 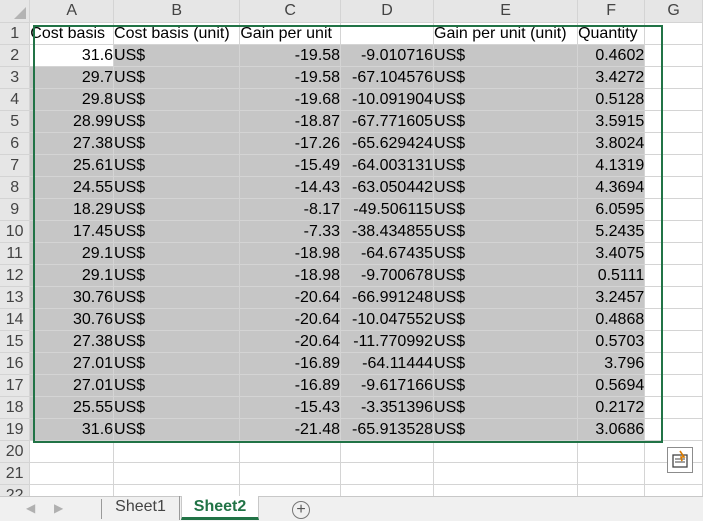 What do you see at coordinates (673, 165) in the screenshot?
I see `cell-g7` at bounding box center [673, 165].